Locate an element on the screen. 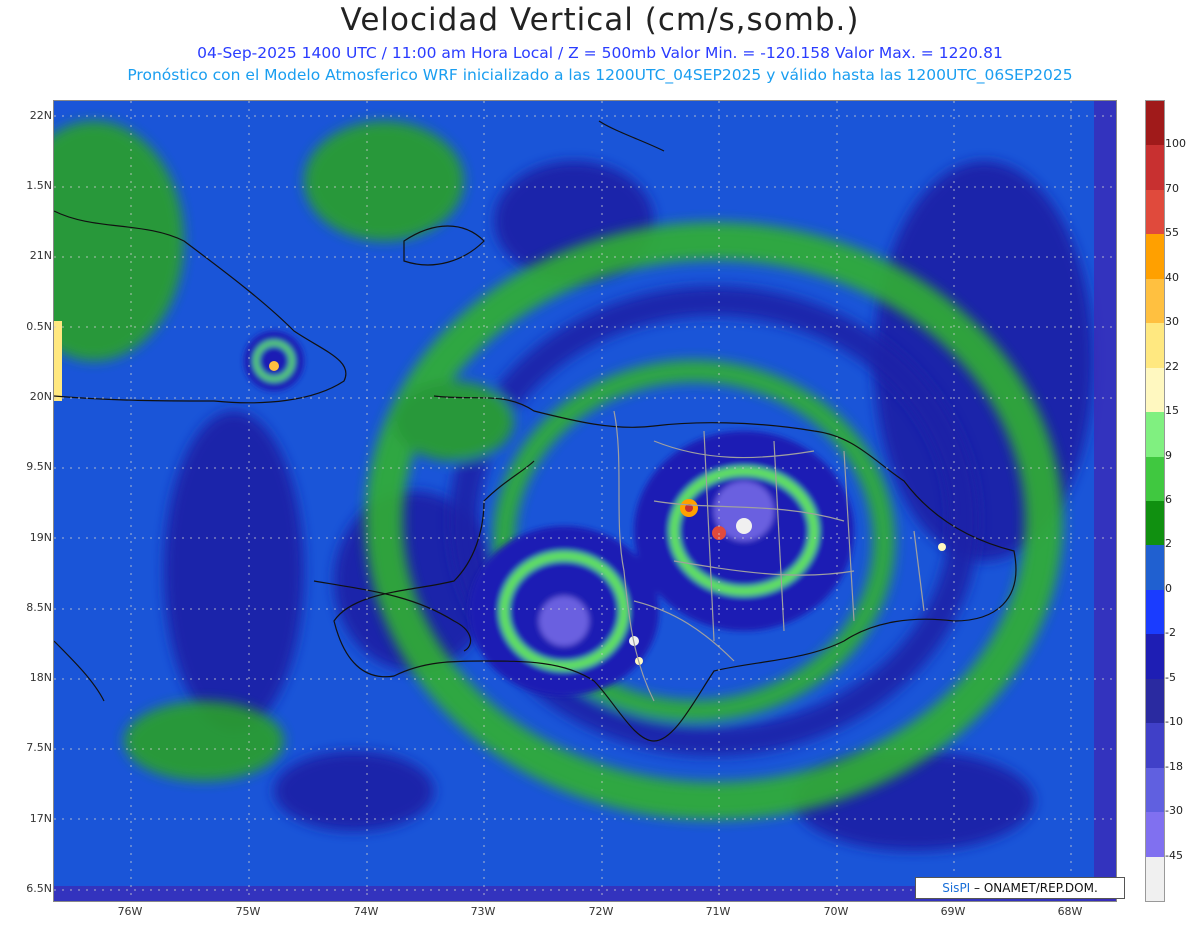  lon-label: 76W is located at coordinates (130, 911).